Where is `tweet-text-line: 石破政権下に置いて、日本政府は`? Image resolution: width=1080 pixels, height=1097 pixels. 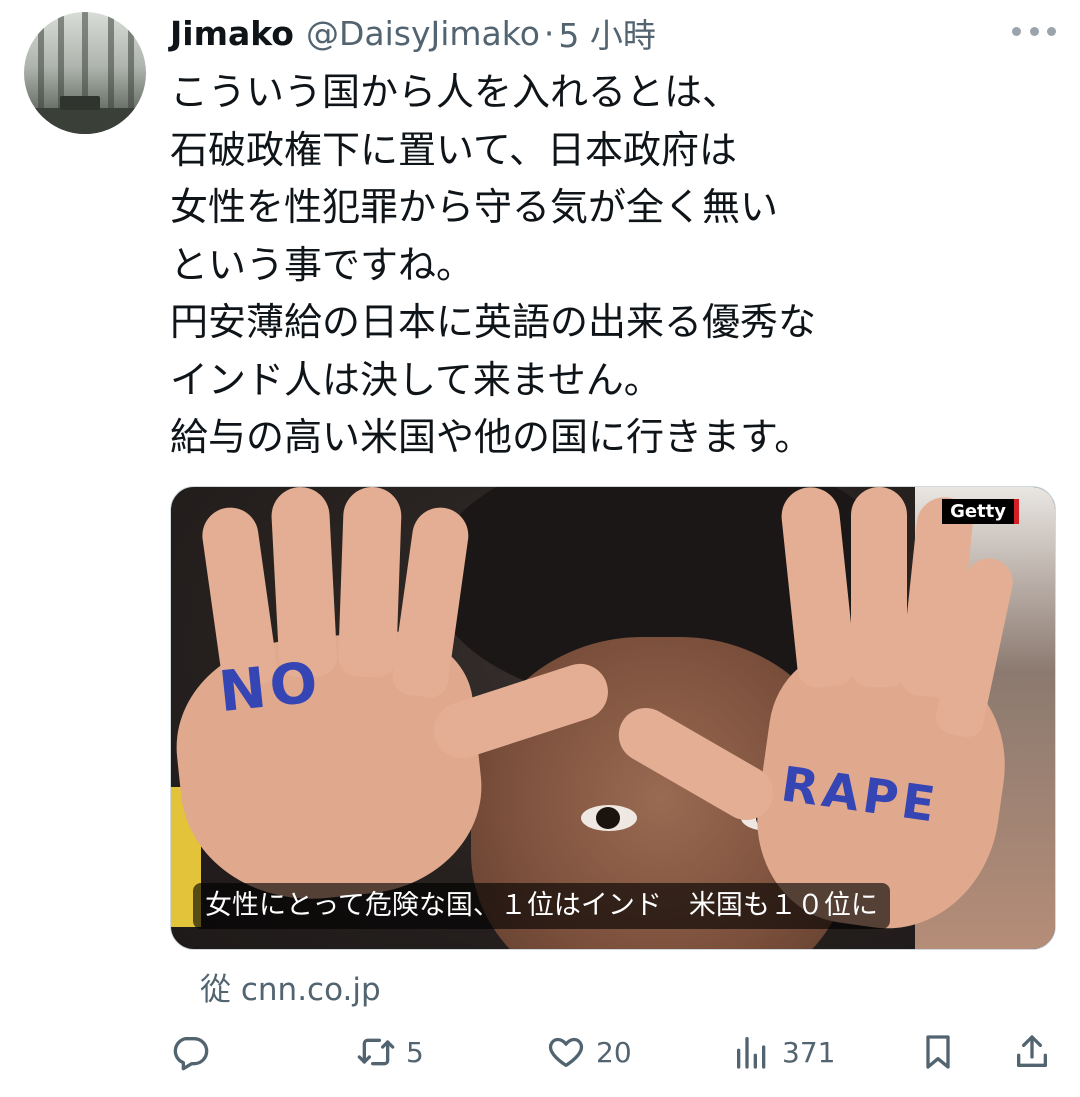
tweet-text-line: 石破政権下に置いて、日本政府は is located at coordinates (453, 149).